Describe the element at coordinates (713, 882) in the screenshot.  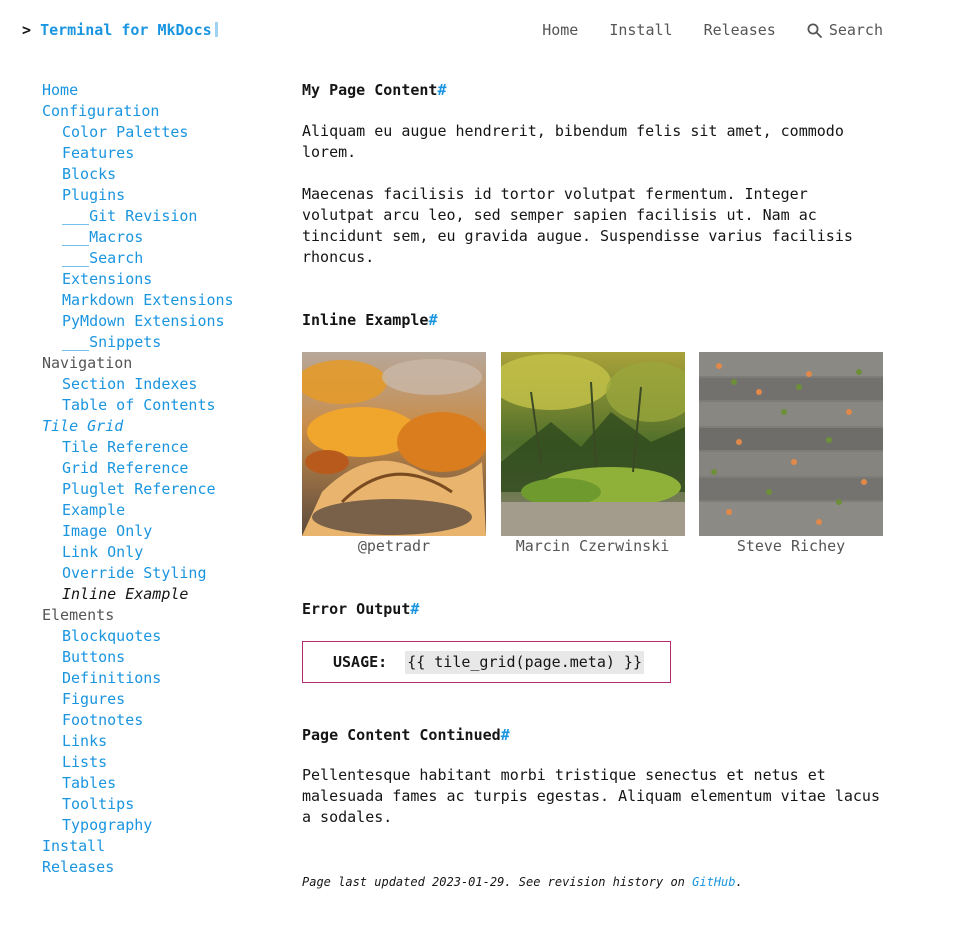
I see `github-link: GitHub` at that location.